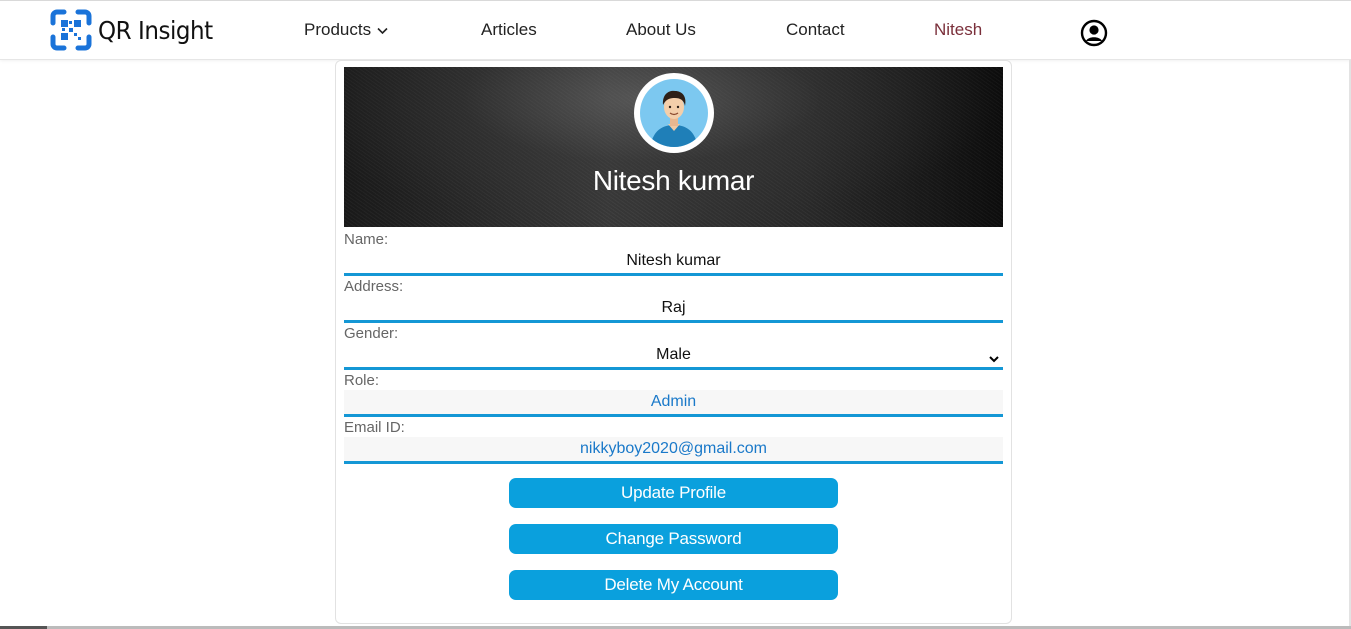  What do you see at coordinates (958, 30) in the screenshot?
I see `nav-user-link: Nitesh` at bounding box center [958, 30].